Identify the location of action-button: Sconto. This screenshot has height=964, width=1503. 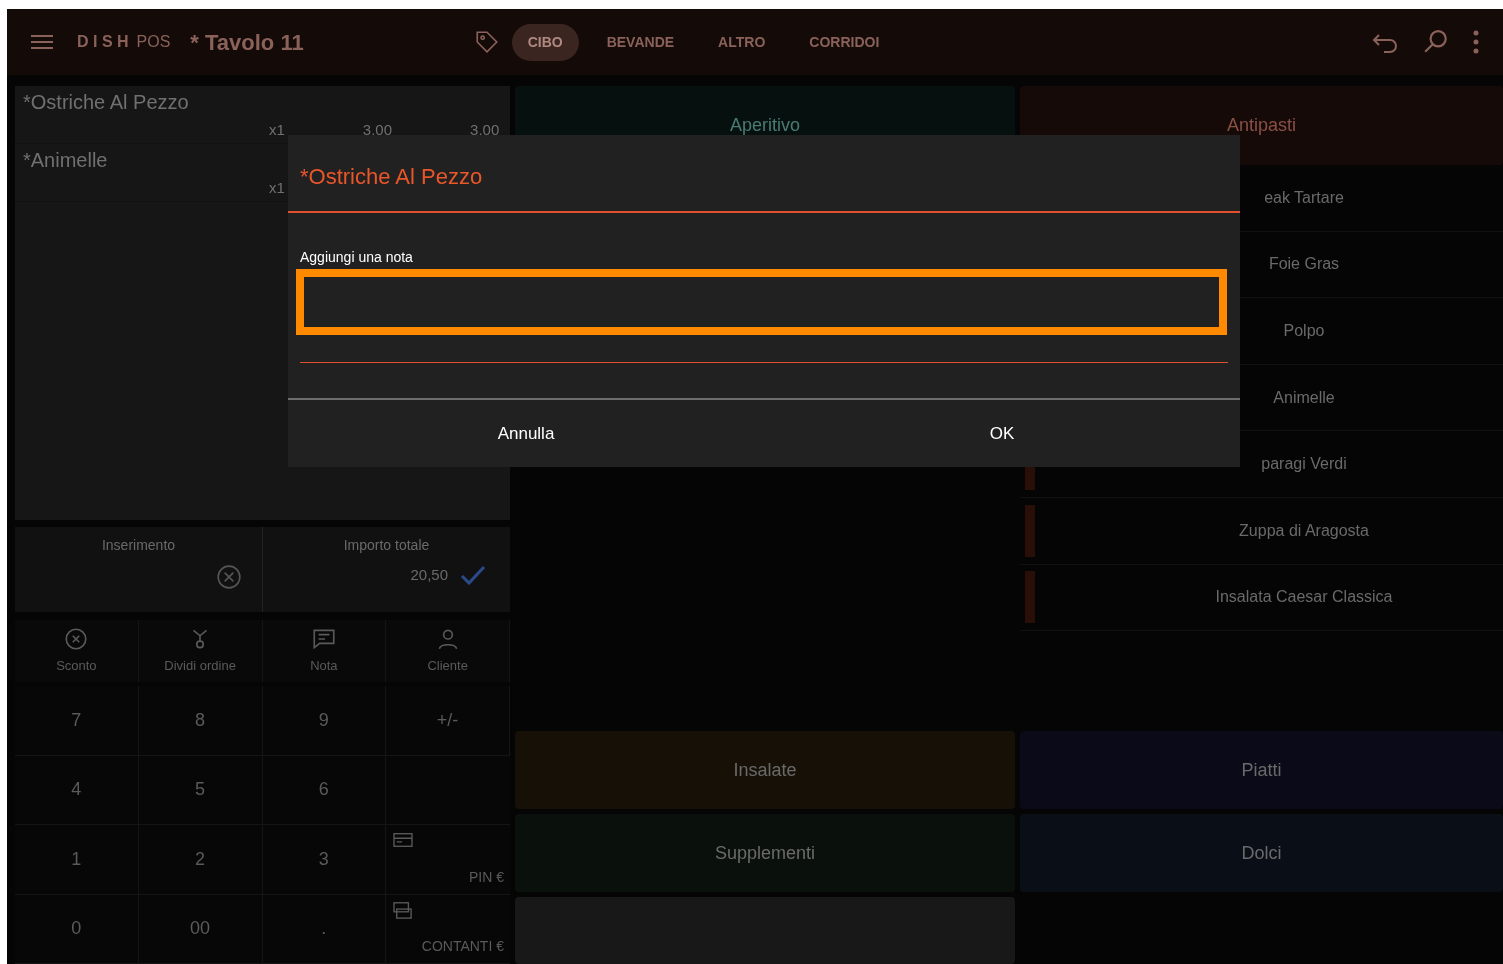
(77, 651).